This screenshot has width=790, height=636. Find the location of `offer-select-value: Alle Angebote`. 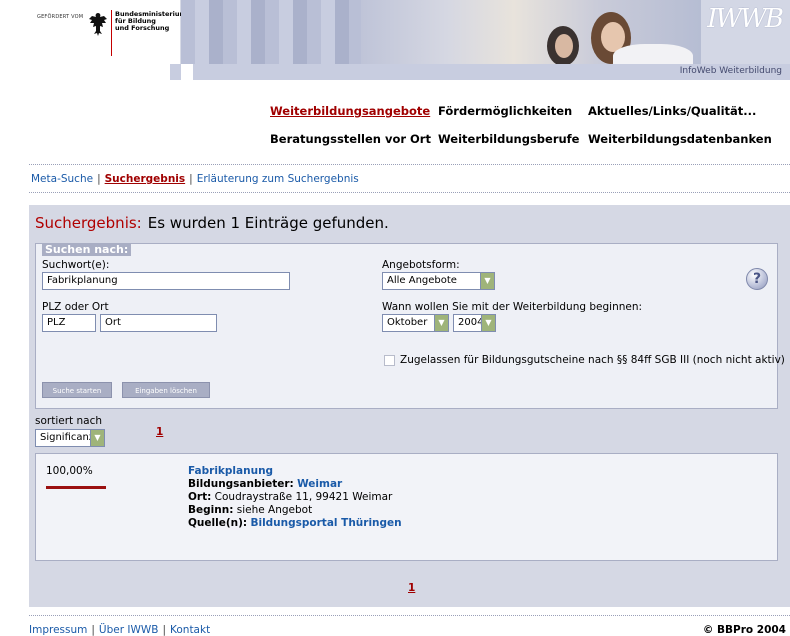

offer-select-value: Alle Angebote is located at coordinates (422, 280).